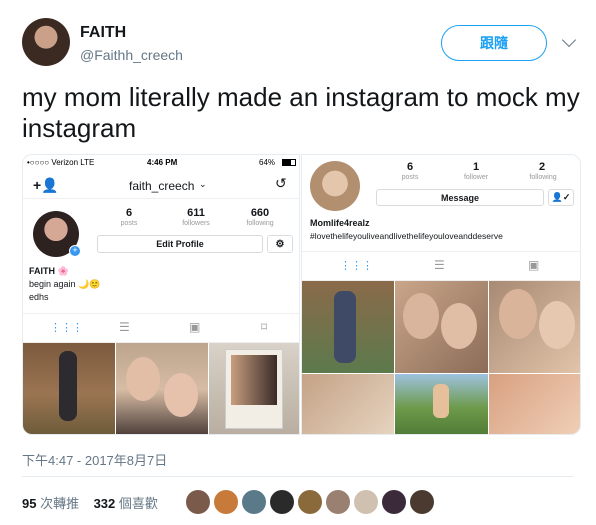 The width and height of the screenshot is (596, 525). Describe the element at coordinates (90, 502) in the screenshot. I see `tweet-stats: 95 次轉推 332 個喜歡` at that location.